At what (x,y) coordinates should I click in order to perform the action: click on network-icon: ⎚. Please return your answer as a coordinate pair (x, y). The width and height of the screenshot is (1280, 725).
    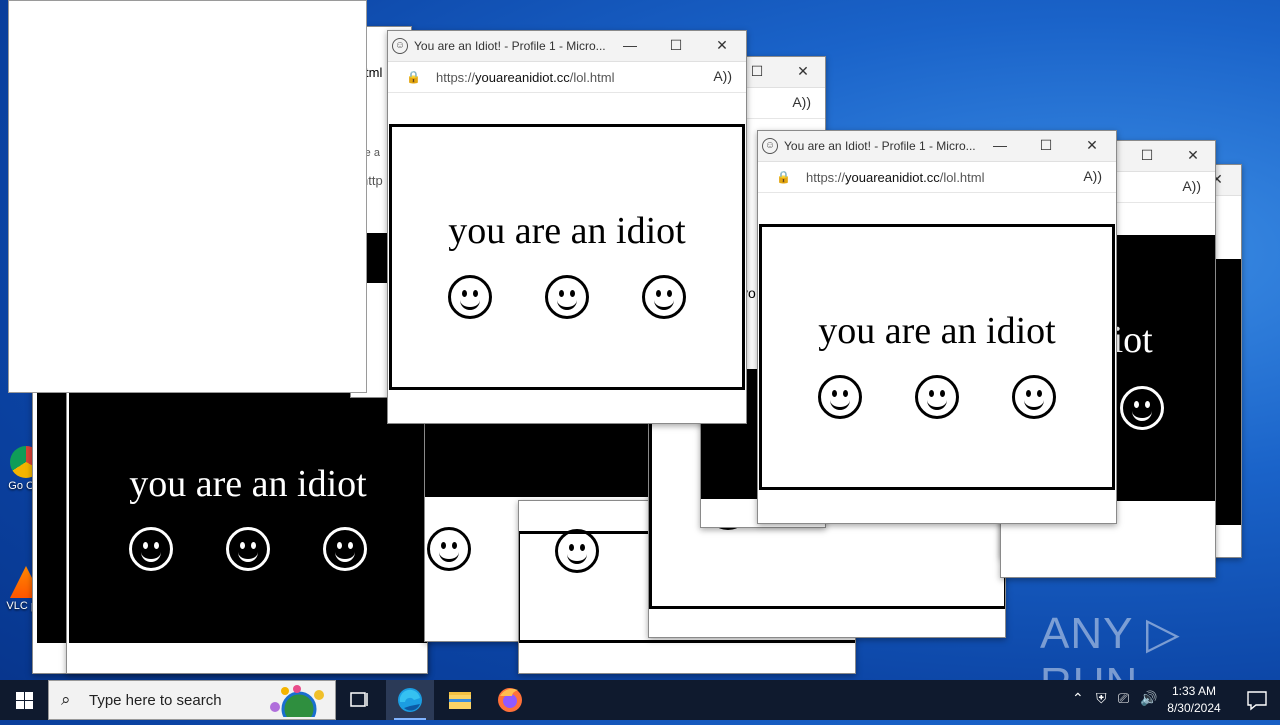
    Looking at the image, I should click on (1123, 698).